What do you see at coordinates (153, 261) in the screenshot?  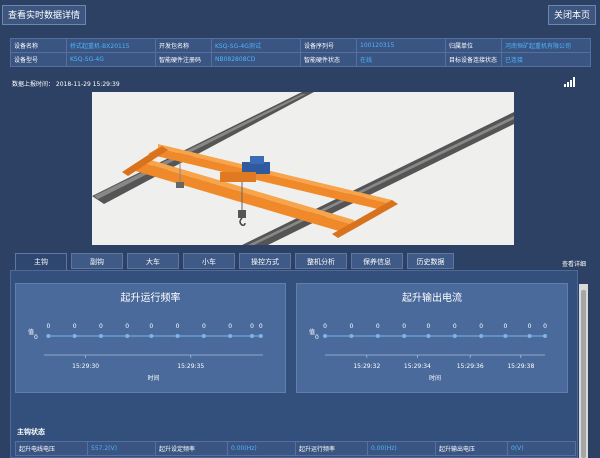 I see `tab-bridge: 大车` at bounding box center [153, 261].